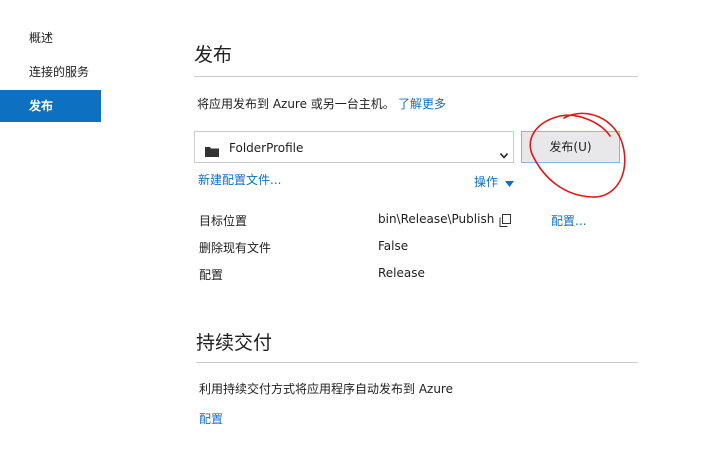 The height and width of the screenshot is (467, 701). I want to click on target-location-label: 目标位置, so click(223, 221).